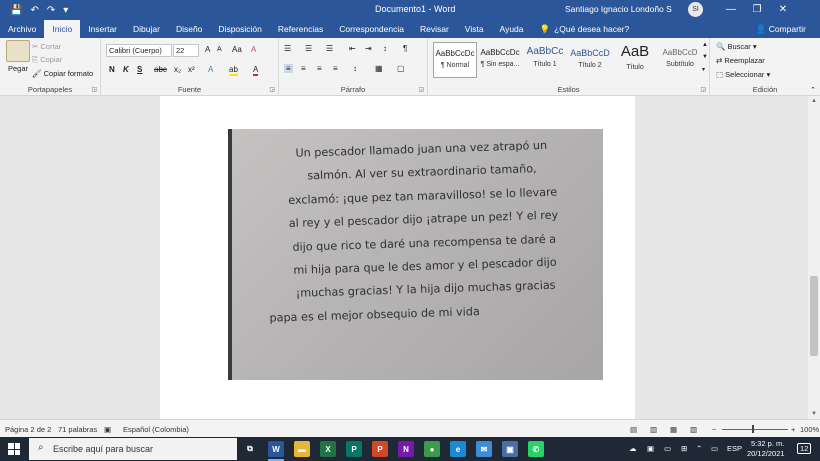 The width and height of the screenshot is (820, 461). I want to click on style-normal: AaBbCcDc ¶ Normal, so click(455, 60).